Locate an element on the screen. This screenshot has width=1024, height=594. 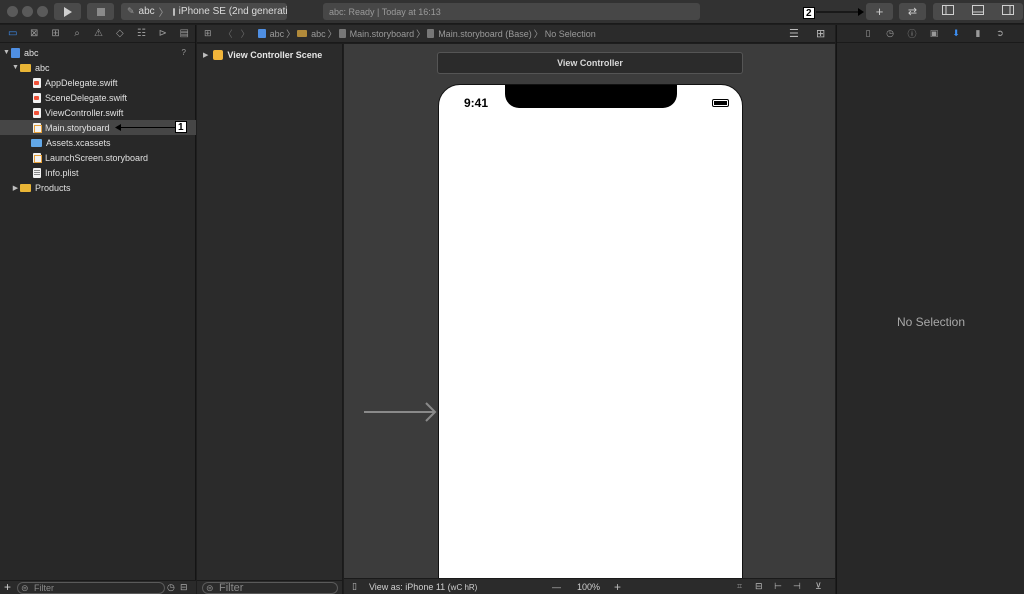
tab-identity-inspector: ▣ is located at coordinates (934, 34).